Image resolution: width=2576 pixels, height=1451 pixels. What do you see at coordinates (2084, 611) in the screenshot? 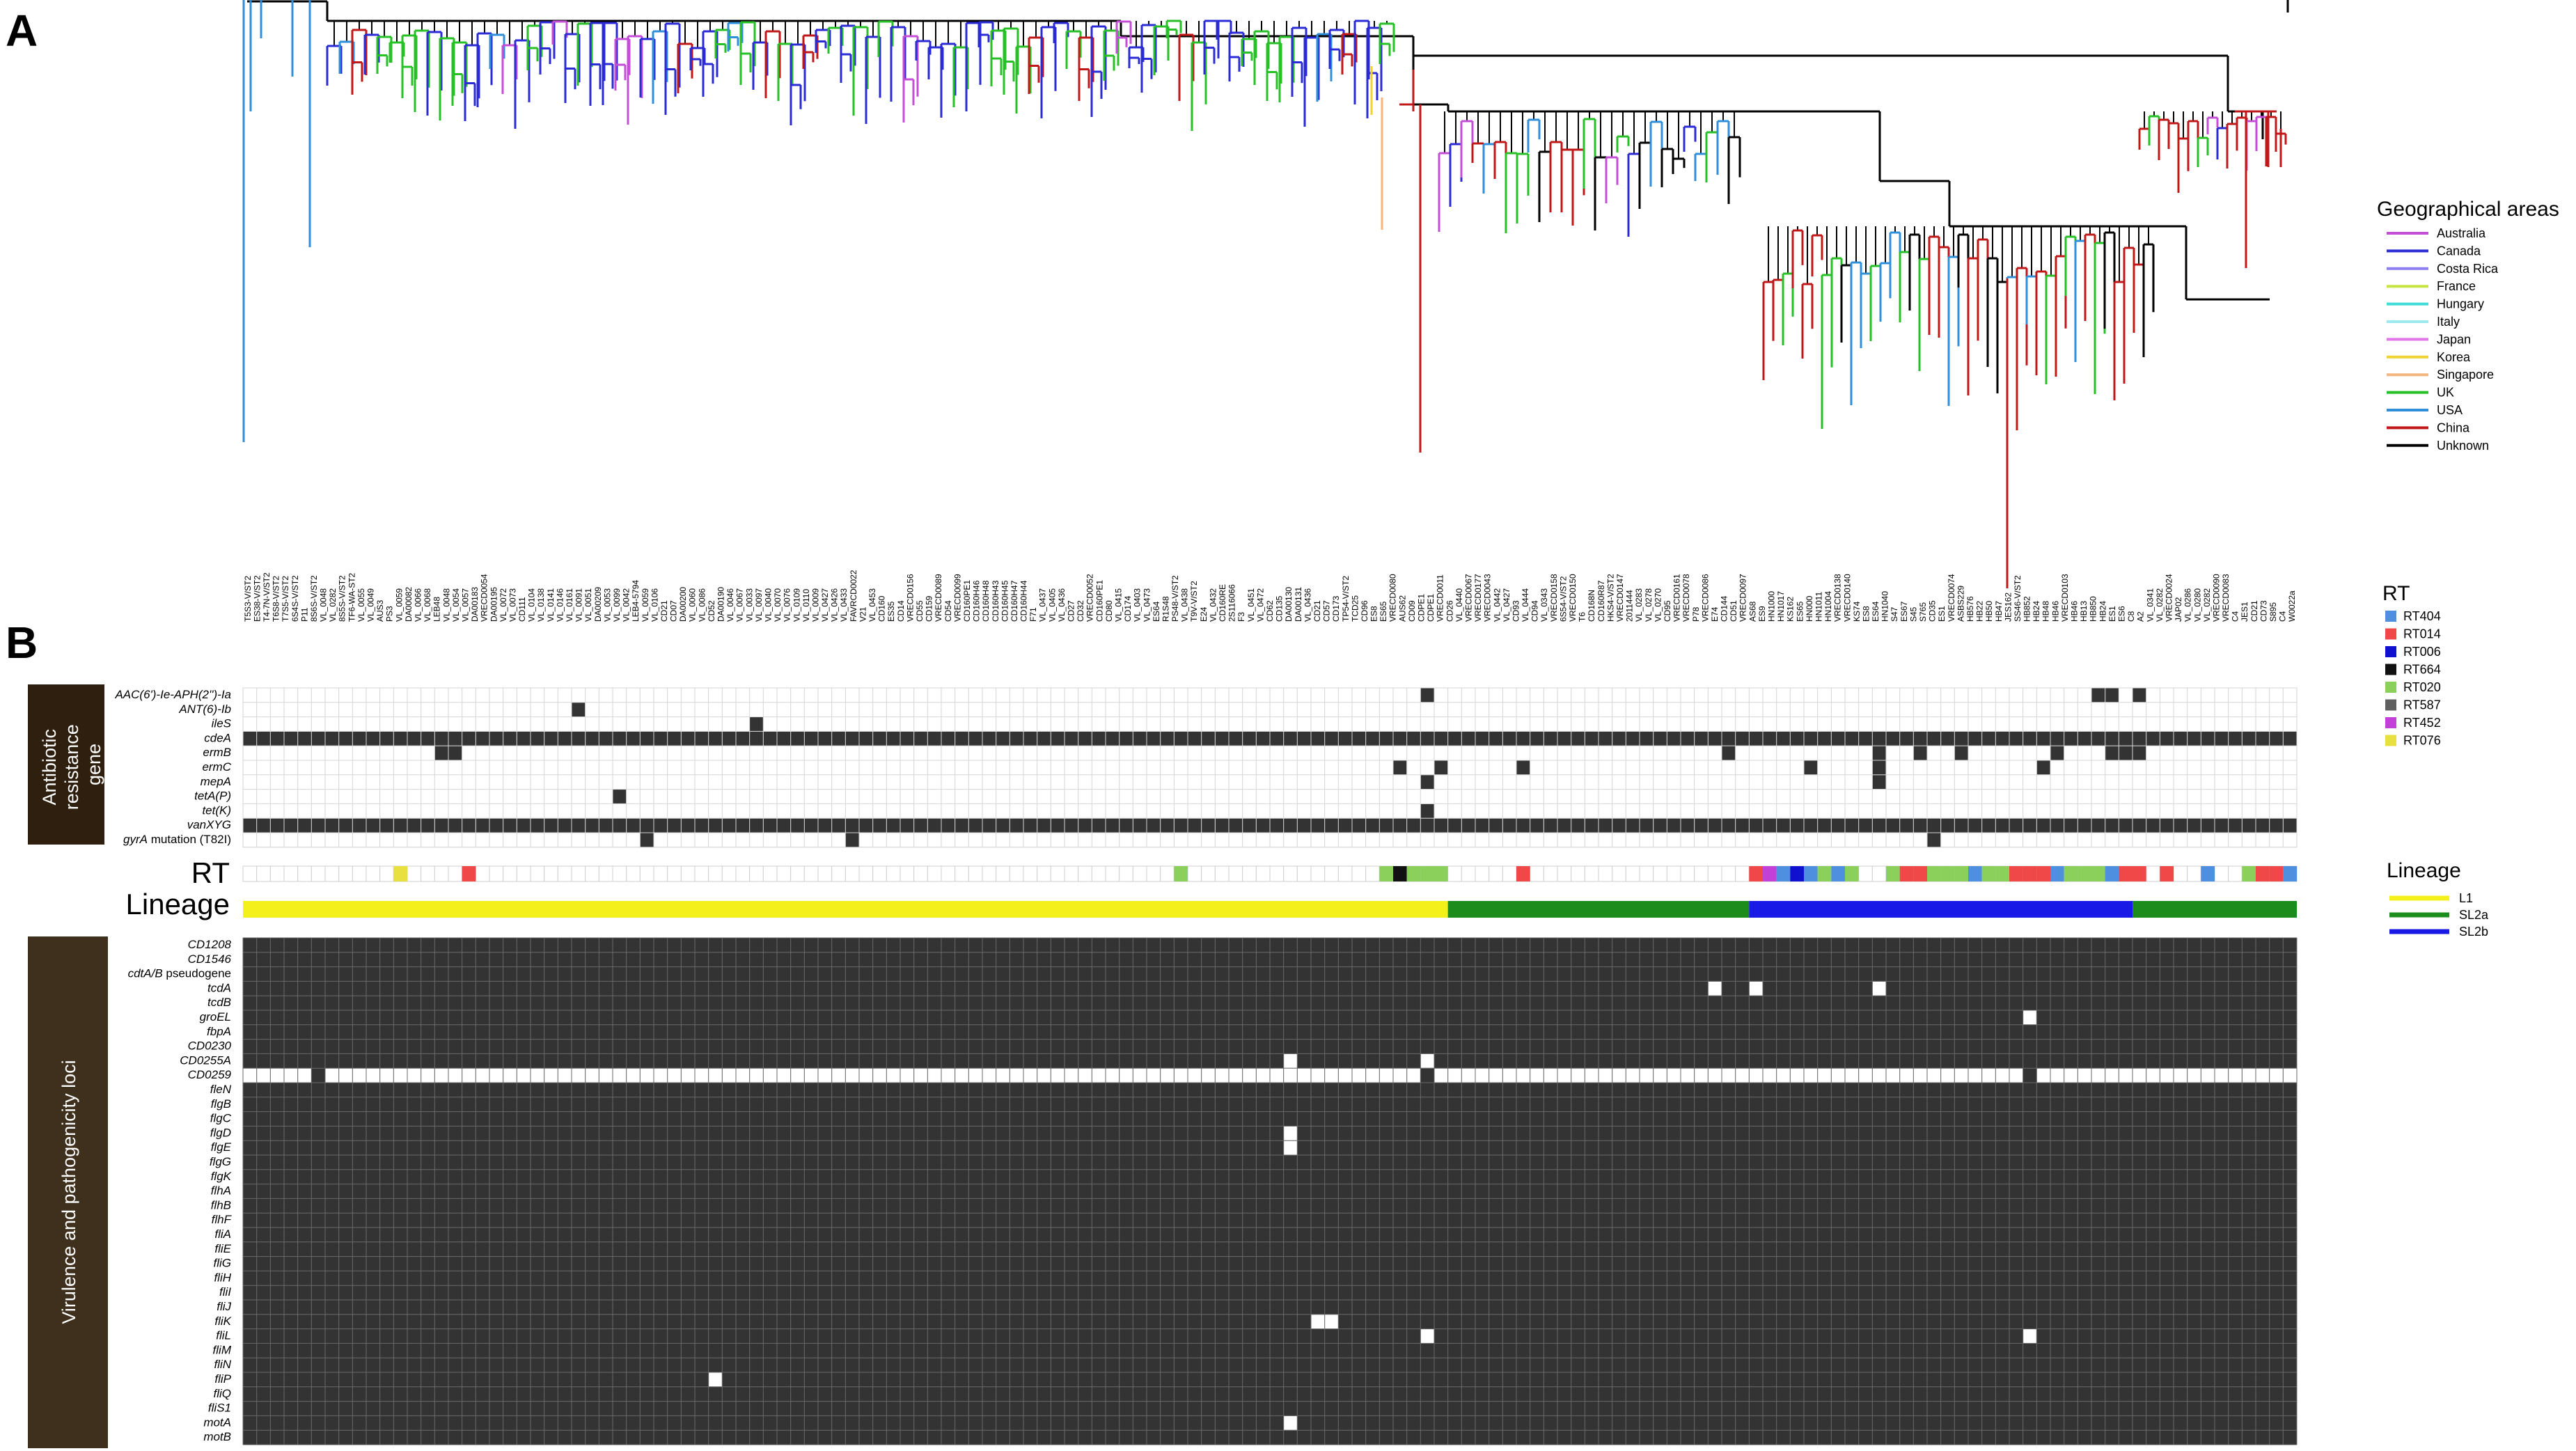
I see `taxon-label: HB13` at bounding box center [2084, 611].